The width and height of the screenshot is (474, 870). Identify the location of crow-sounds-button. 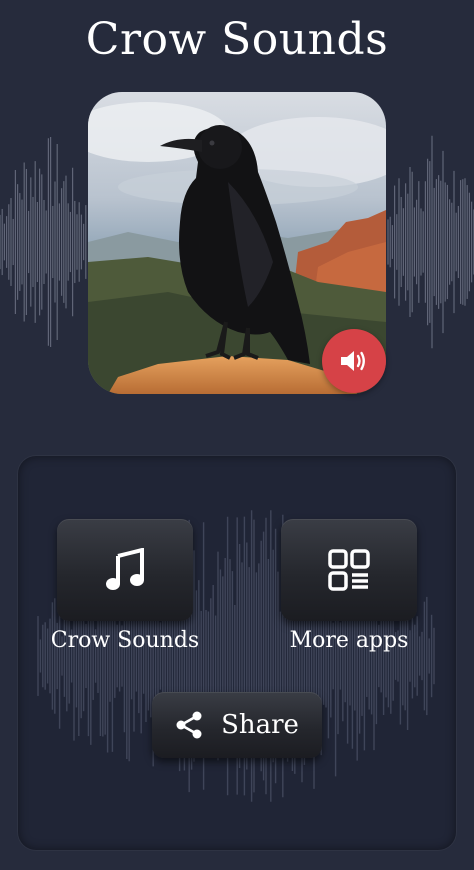
(125, 570).